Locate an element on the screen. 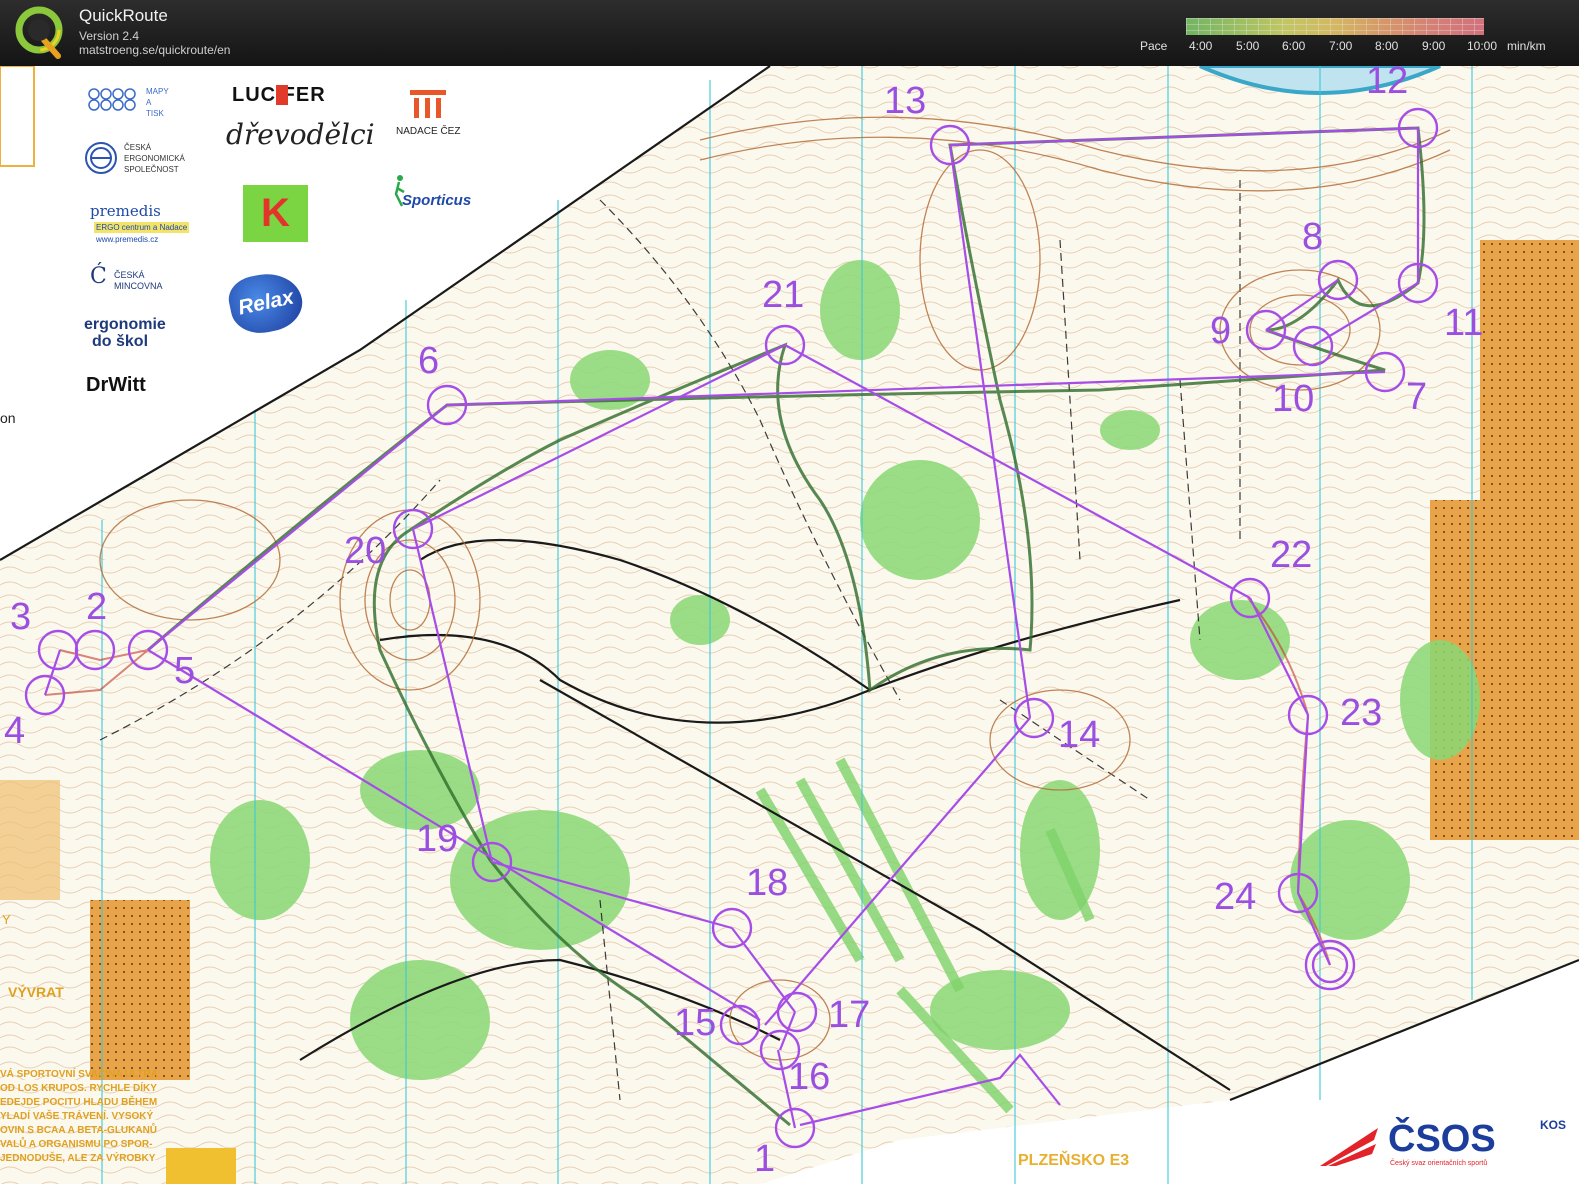 This screenshot has height=1184, width=1579. nadace-cez-icon is located at coordinates (428, 104).